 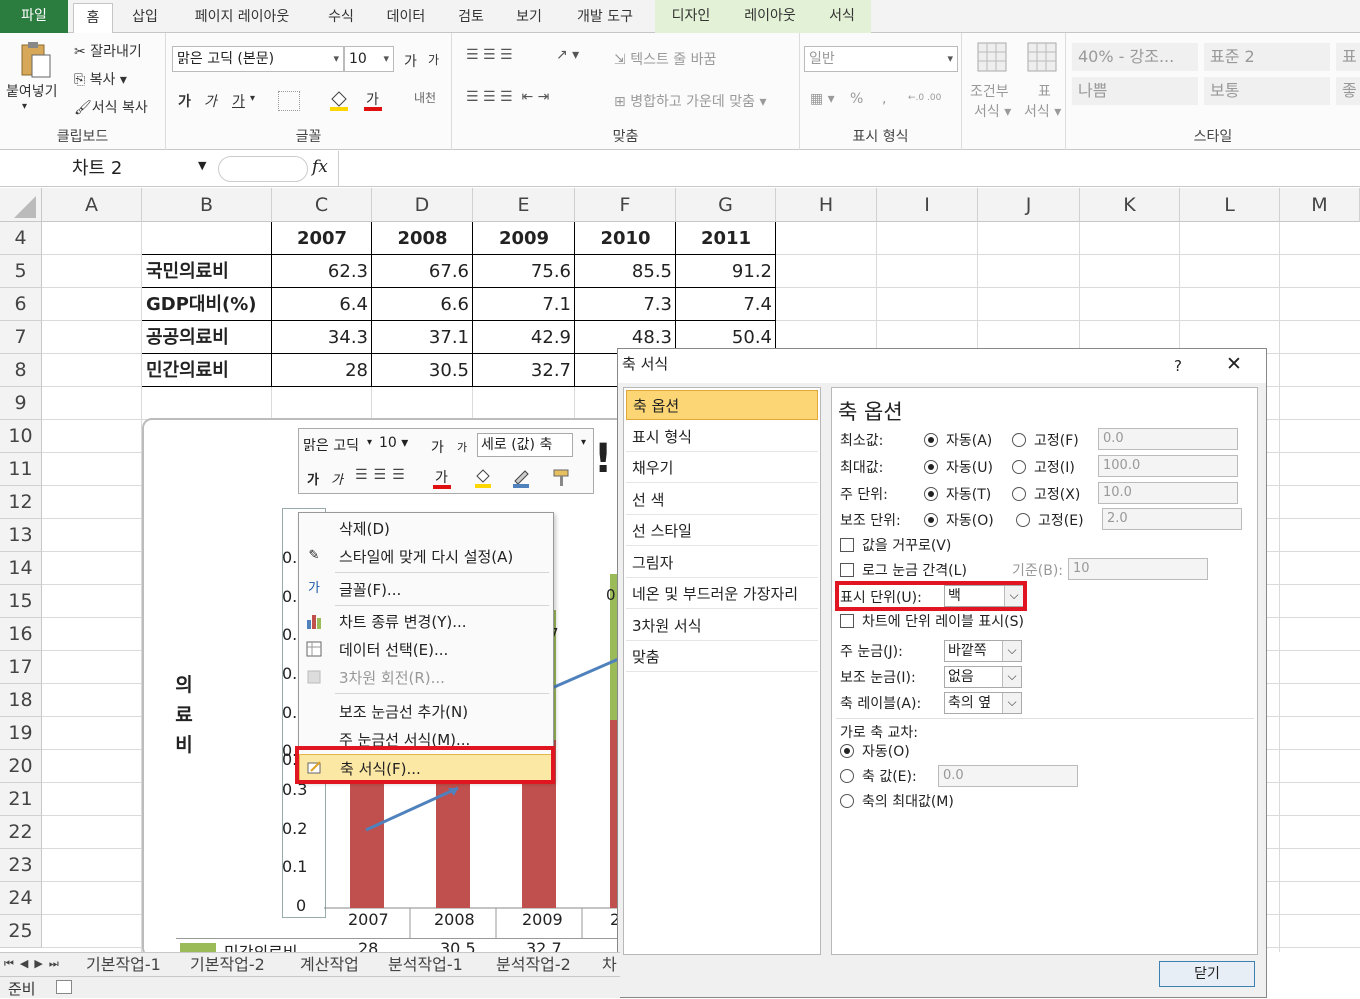 What do you see at coordinates (847, 570) in the screenshot?
I see `log-scale-checkbox` at bounding box center [847, 570].